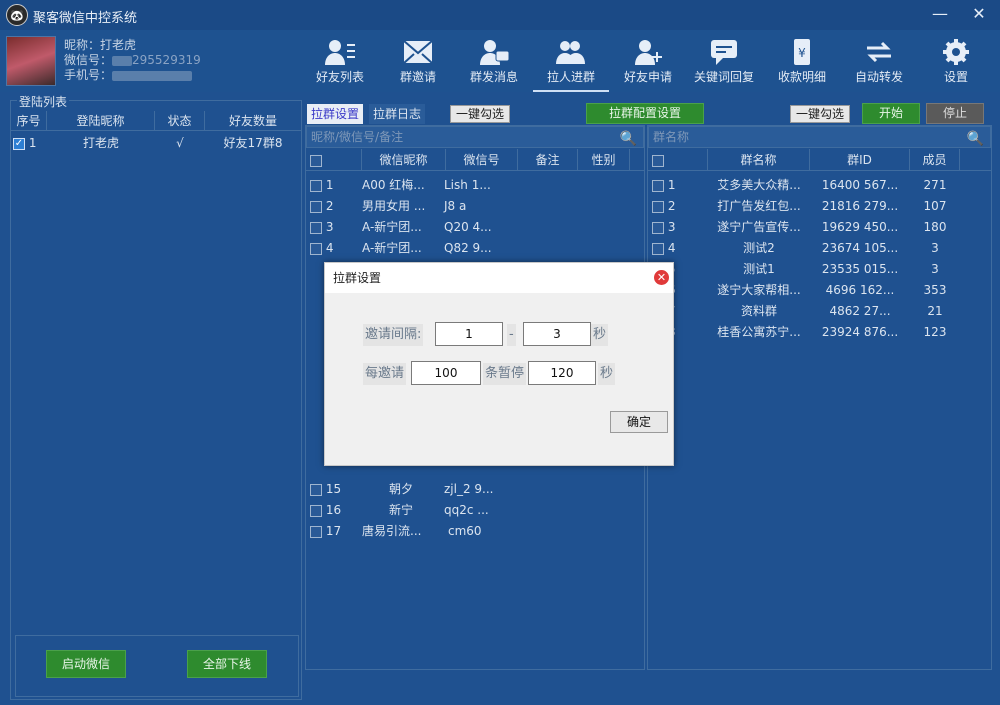 Image resolution: width=1000 pixels, height=705 pixels. What do you see at coordinates (724, 61) in the screenshot?
I see `nav-keyword-reply: 关键词回复` at bounding box center [724, 61].